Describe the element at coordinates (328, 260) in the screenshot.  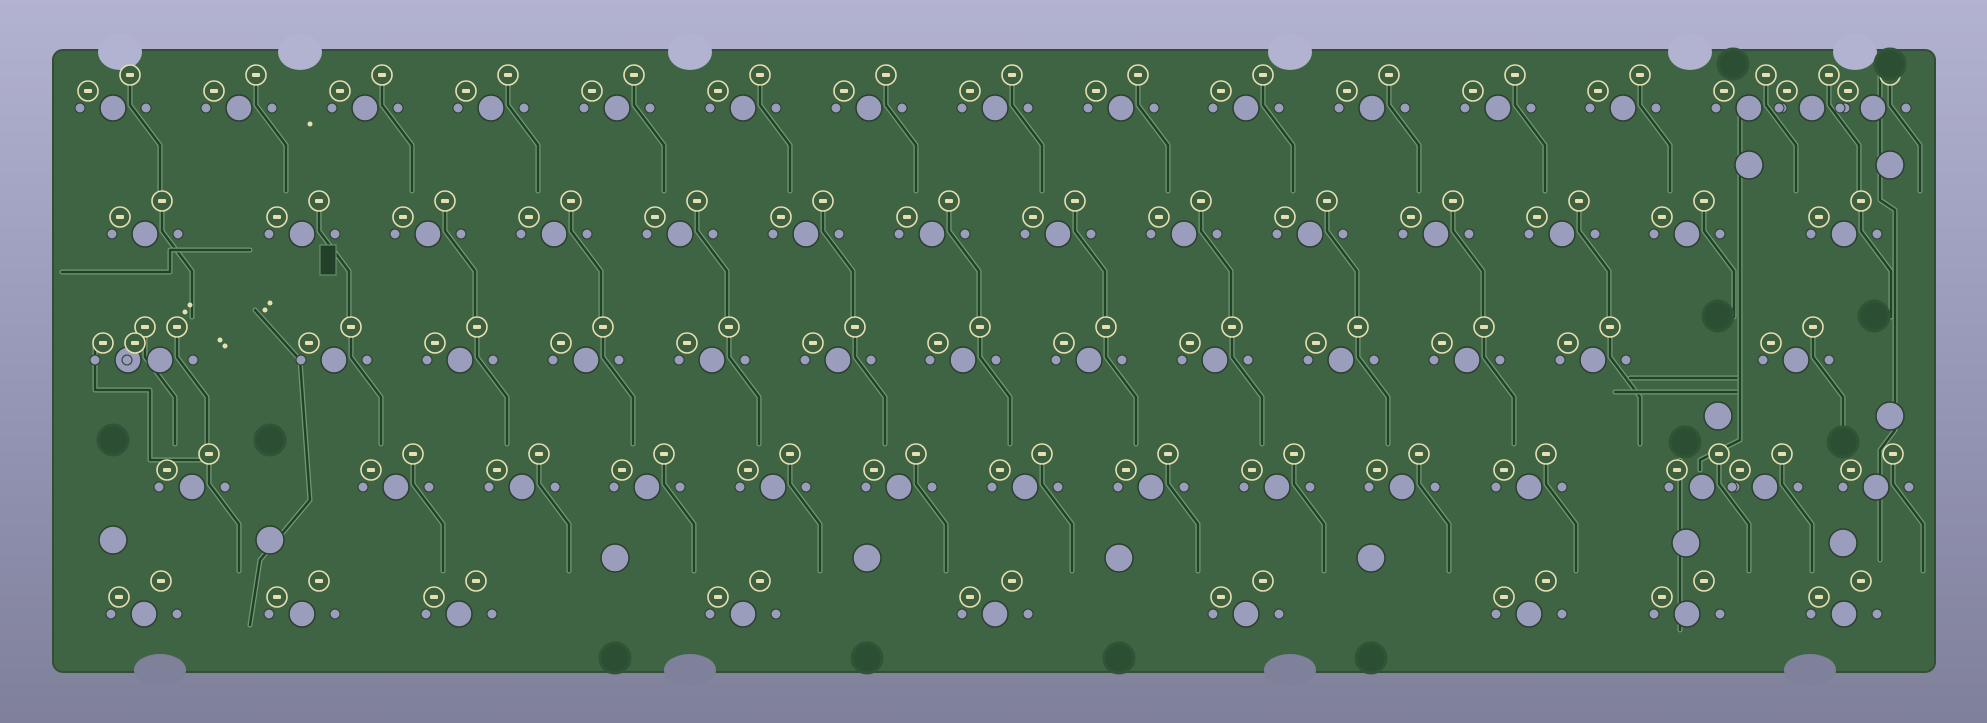
I see `mcu-chip` at that location.